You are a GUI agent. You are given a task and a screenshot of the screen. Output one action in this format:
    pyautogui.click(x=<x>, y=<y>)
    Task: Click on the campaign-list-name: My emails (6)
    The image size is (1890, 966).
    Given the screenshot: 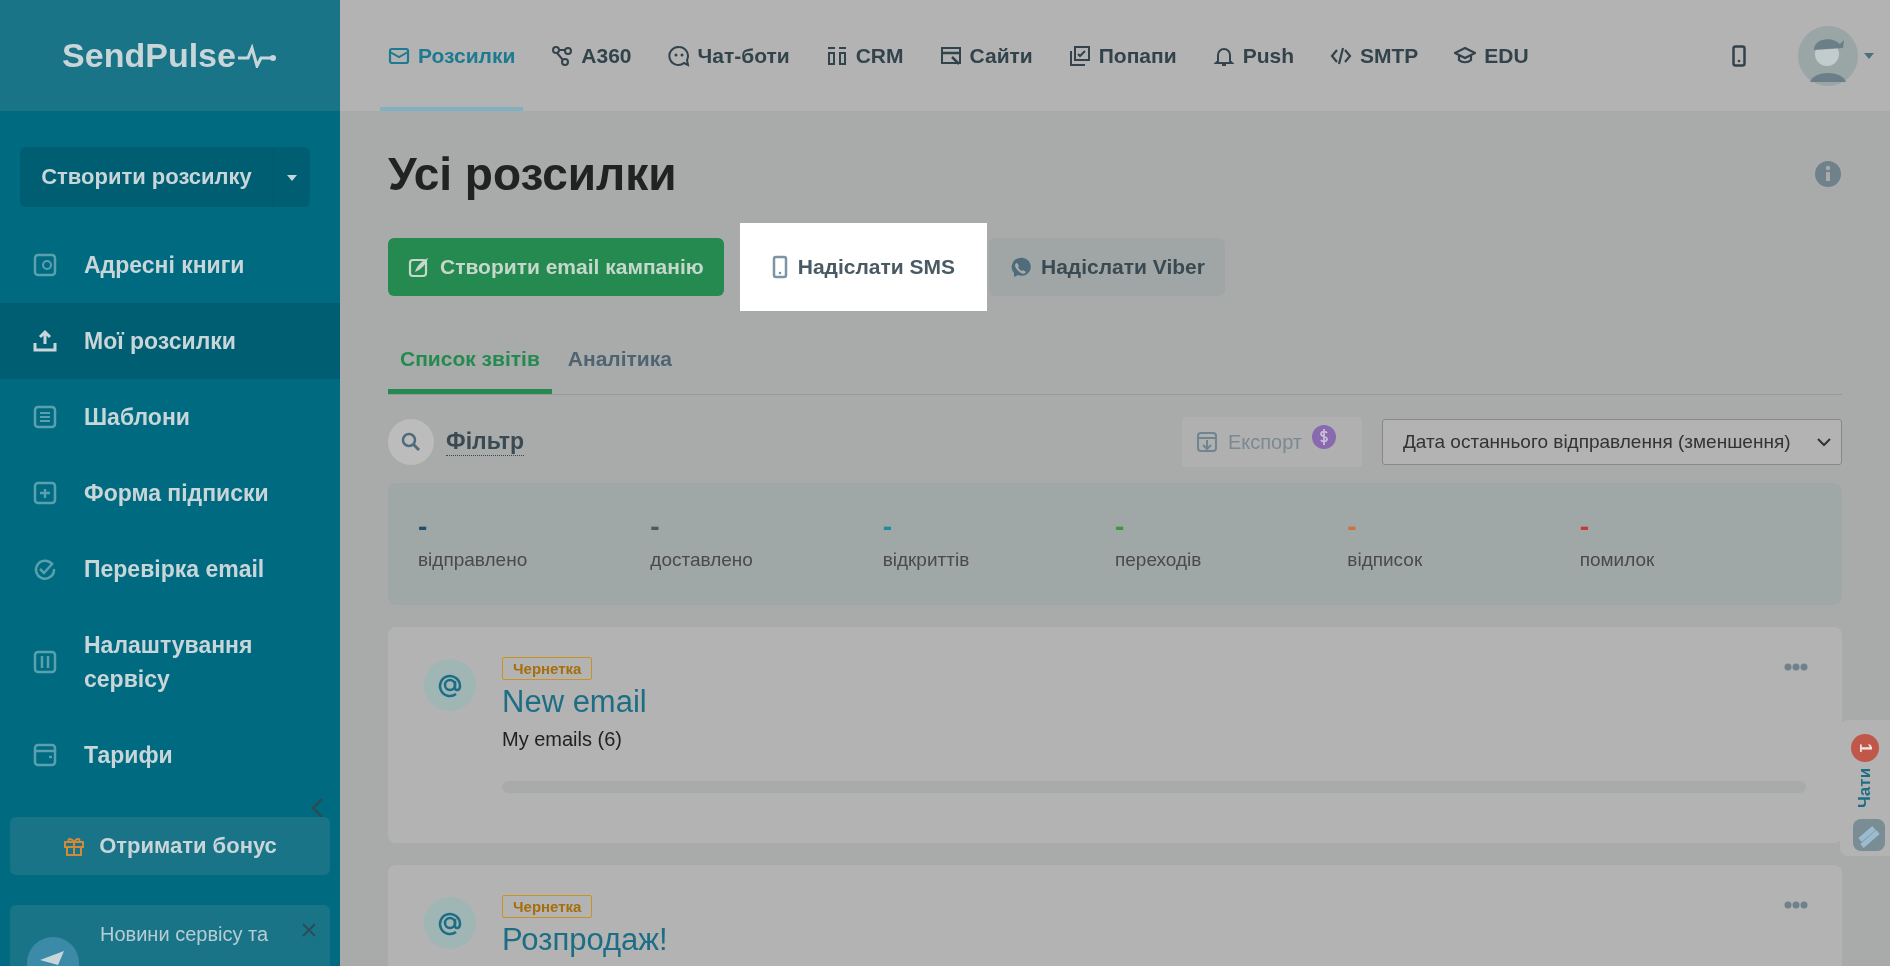 What is the action you would take?
    pyautogui.click(x=562, y=739)
    